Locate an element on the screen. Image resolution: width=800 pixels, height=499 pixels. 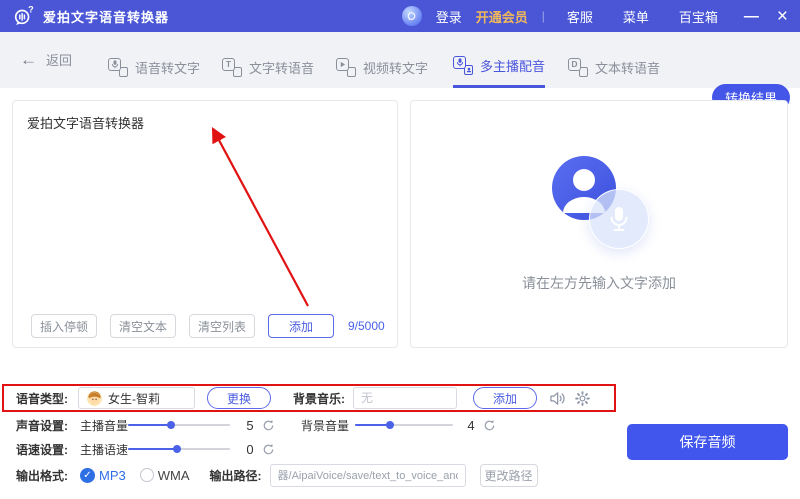
microphone-icon is located at coordinates (619, 219).